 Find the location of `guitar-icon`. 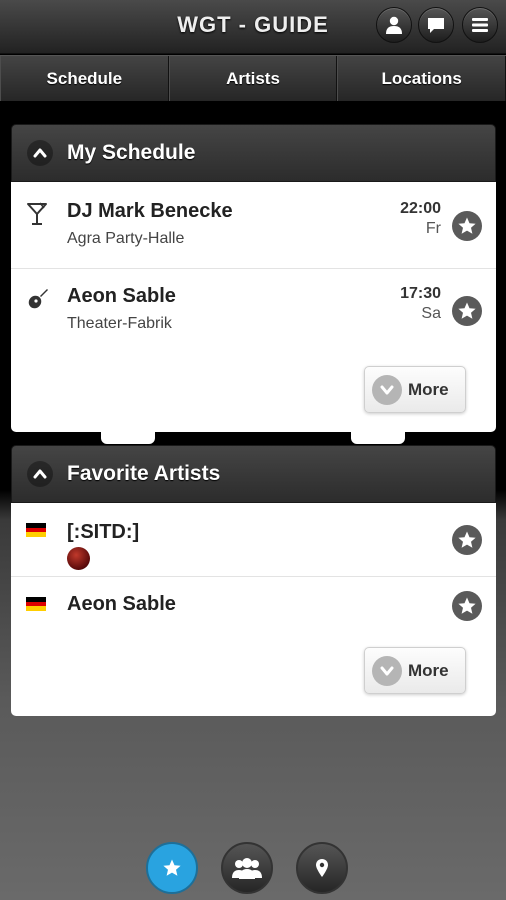

guitar-icon is located at coordinates (38, 299).